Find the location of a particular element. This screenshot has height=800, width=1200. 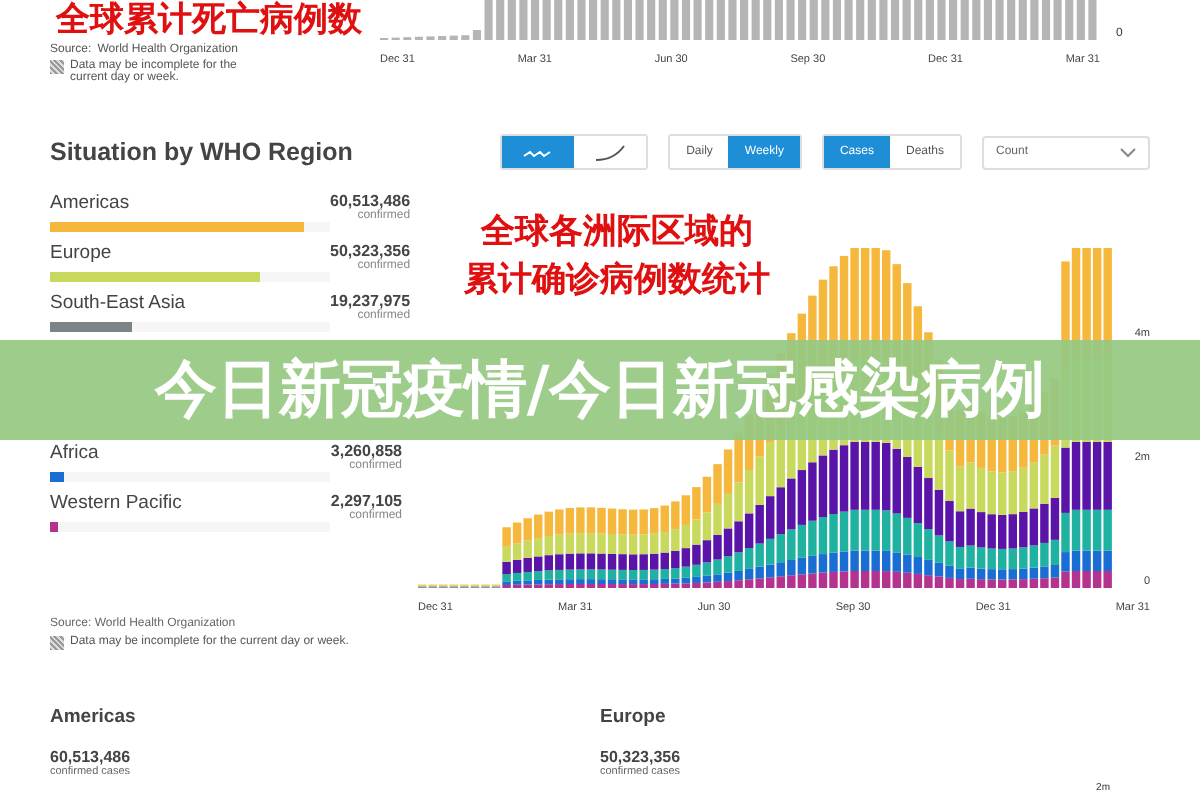

region-name: Americas is located at coordinates (91, 203).